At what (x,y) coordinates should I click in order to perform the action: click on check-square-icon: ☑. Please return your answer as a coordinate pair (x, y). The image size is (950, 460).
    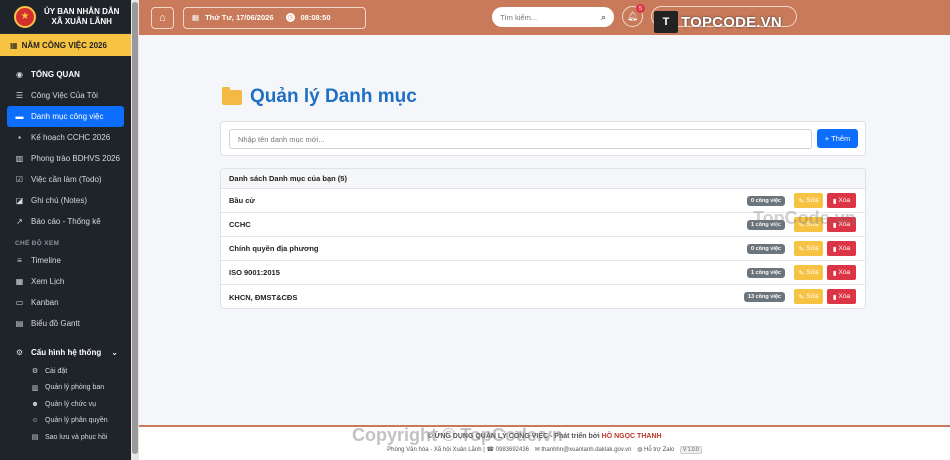
    Looking at the image, I should click on (19, 179).